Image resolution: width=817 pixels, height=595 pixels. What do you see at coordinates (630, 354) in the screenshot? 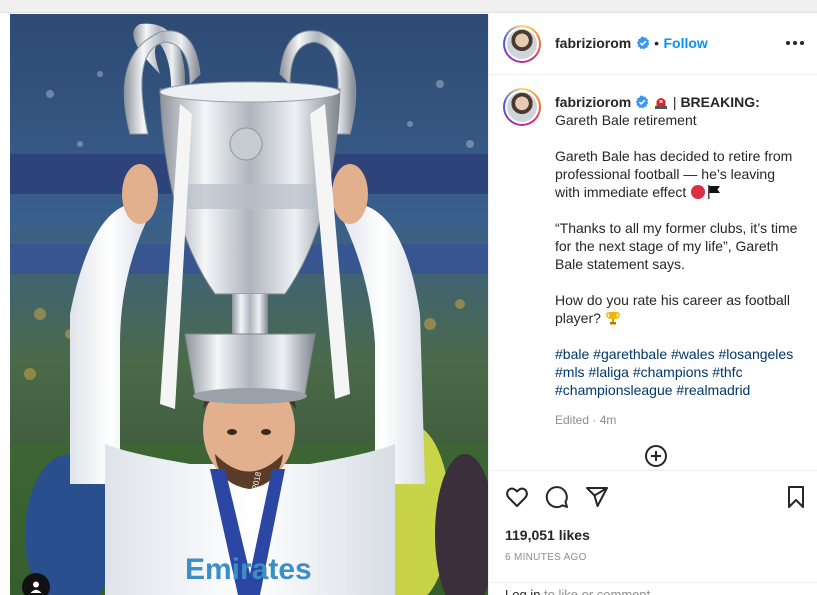
I see `hashtag-link: #garethbale` at bounding box center [630, 354].